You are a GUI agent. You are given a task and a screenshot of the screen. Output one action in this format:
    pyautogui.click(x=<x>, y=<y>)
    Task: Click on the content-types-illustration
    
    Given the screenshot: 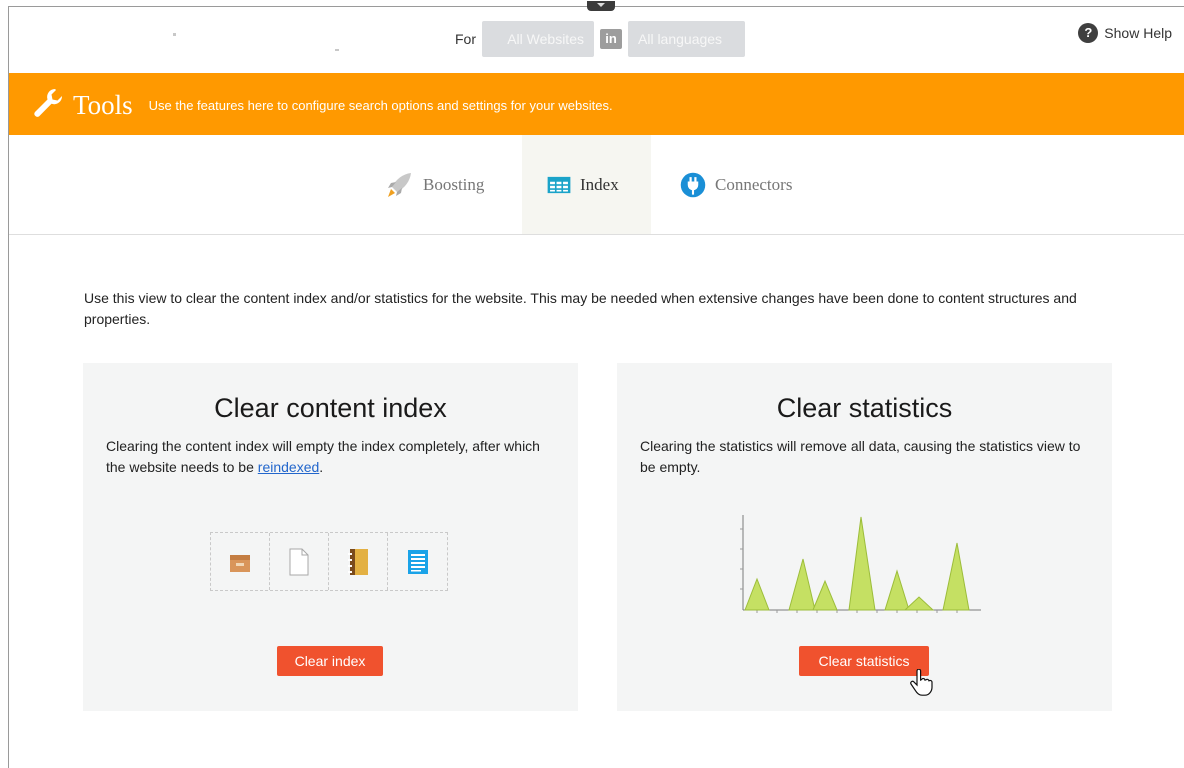 What is the action you would take?
    pyautogui.click(x=329, y=561)
    